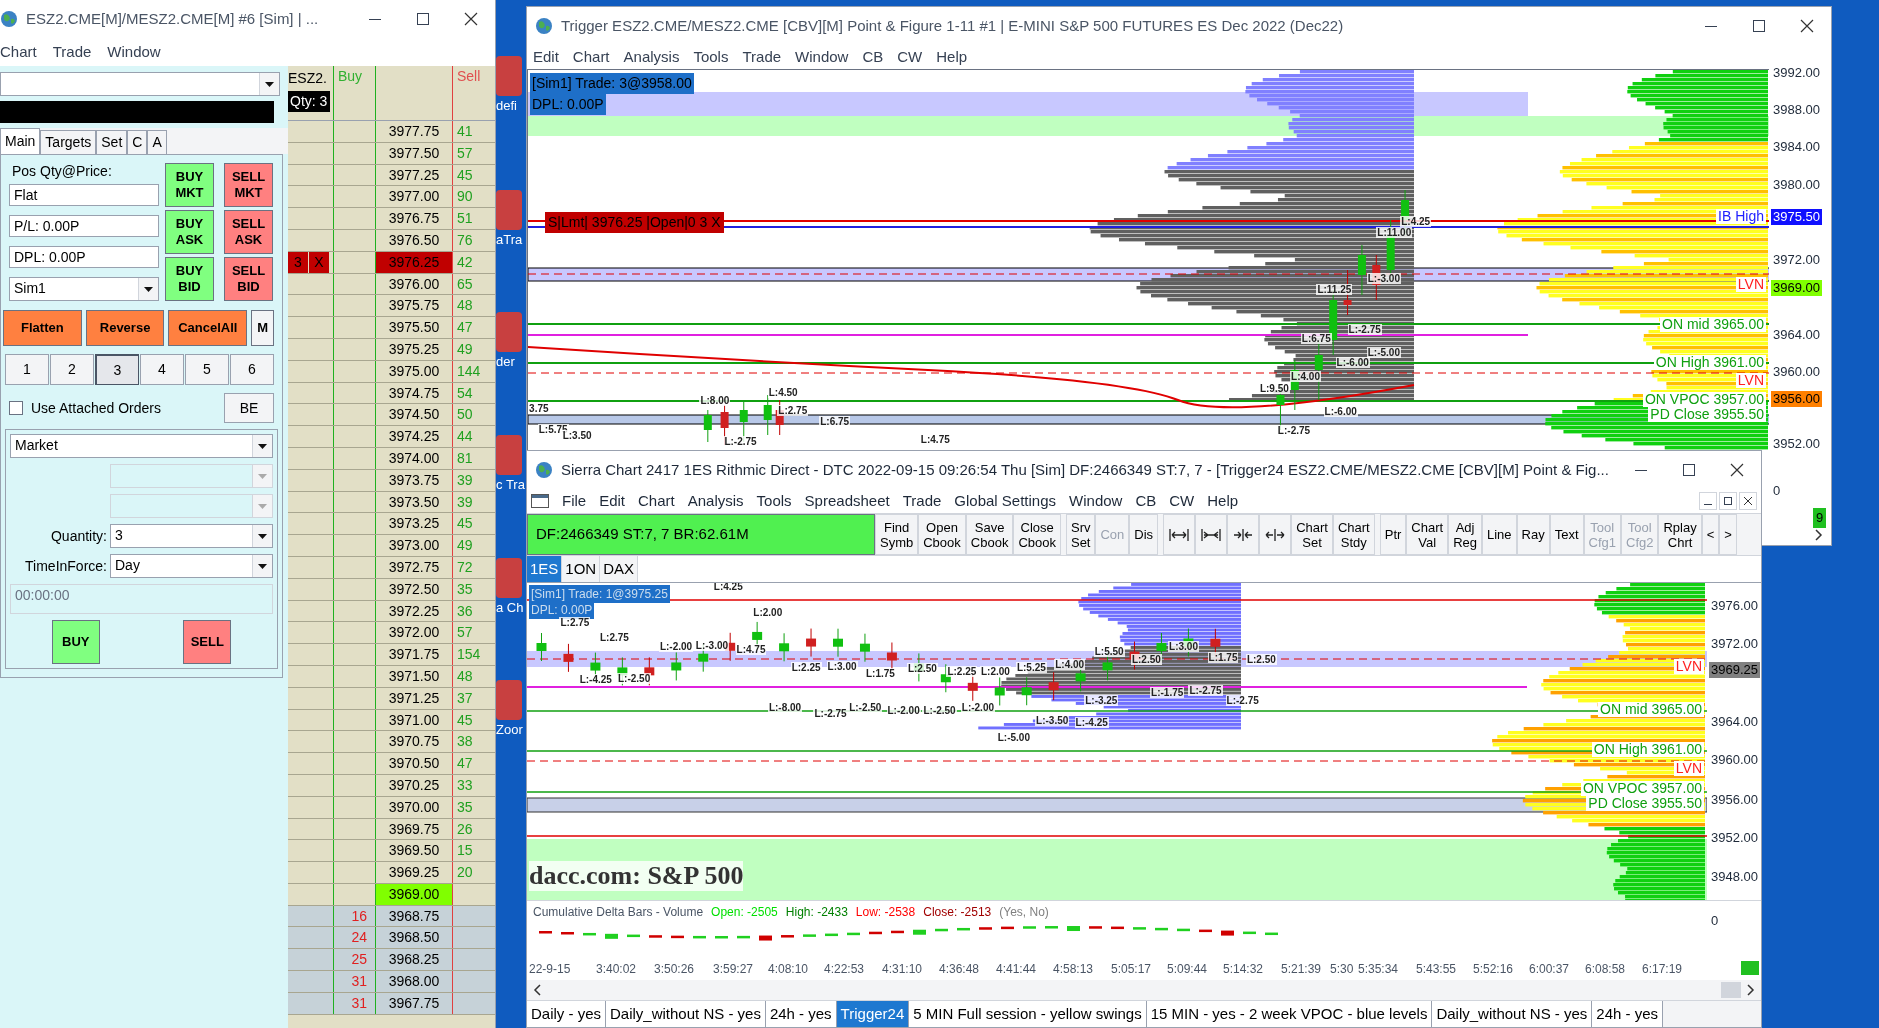 The image size is (1879, 1028). Describe the element at coordinates (1312, 534) in the screenshot. I see `toolbar-button: Chart Set` at that location.